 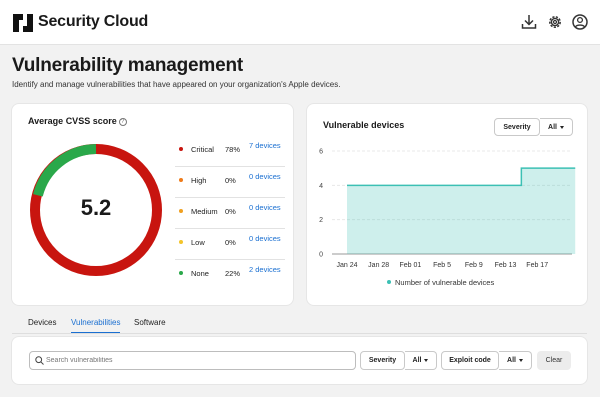 What do you see at coordinates (470, 360) in the screenshot?
I see `exploit-code-filter-button: Exploit code` at bounding box center [470, 360].